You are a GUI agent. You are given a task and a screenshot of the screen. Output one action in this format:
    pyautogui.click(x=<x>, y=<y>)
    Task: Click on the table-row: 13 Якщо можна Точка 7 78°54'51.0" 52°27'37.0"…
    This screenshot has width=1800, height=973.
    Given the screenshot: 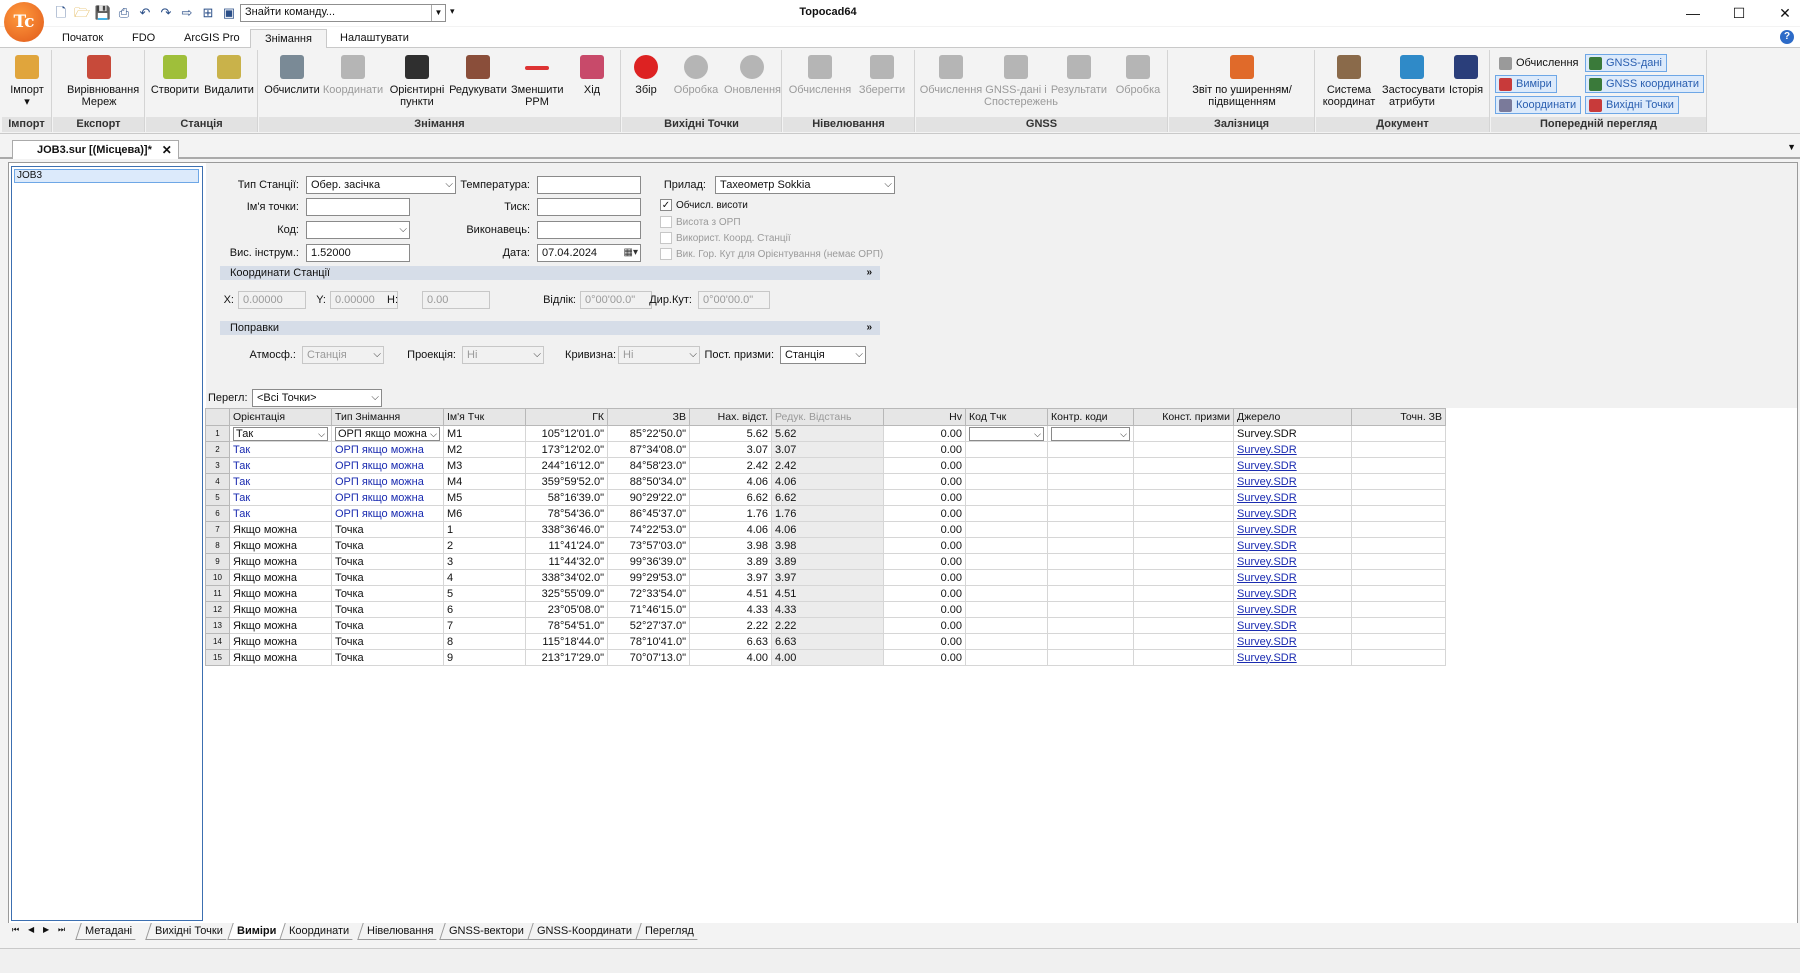 What is the action you would take?
    pyautogui.click(x=825, y=625)
    